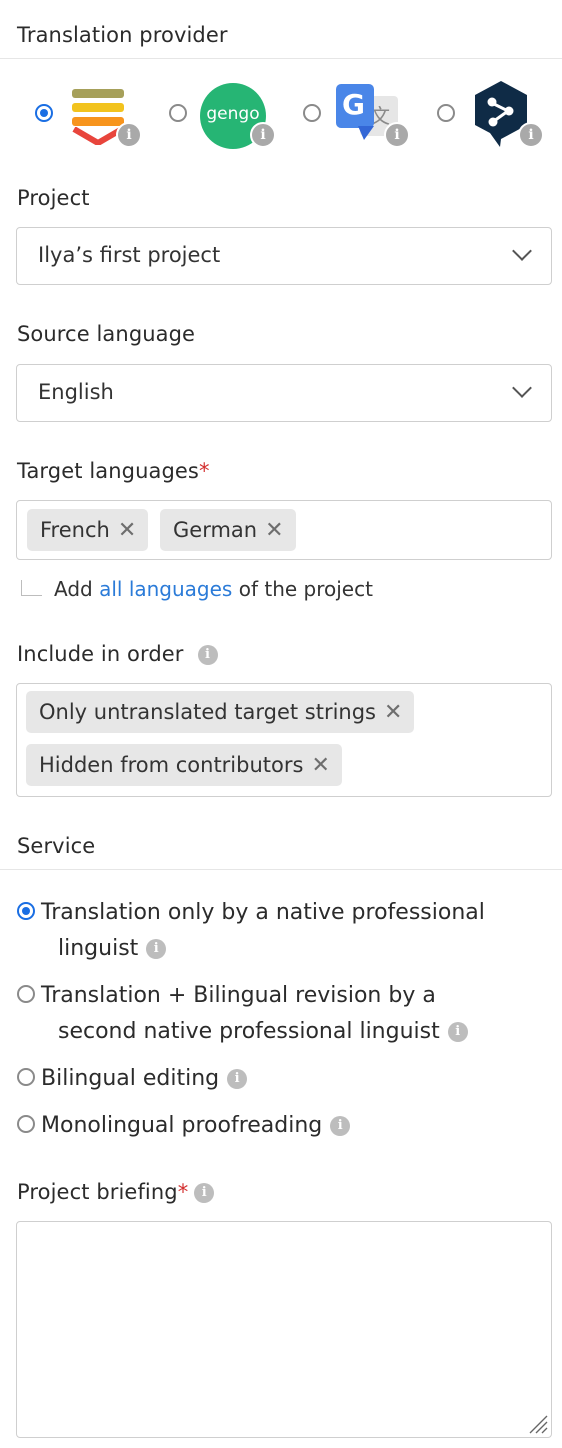  I want to click on service-option-bilingual-editing: Bilingual editing i, so click(132, 1079).